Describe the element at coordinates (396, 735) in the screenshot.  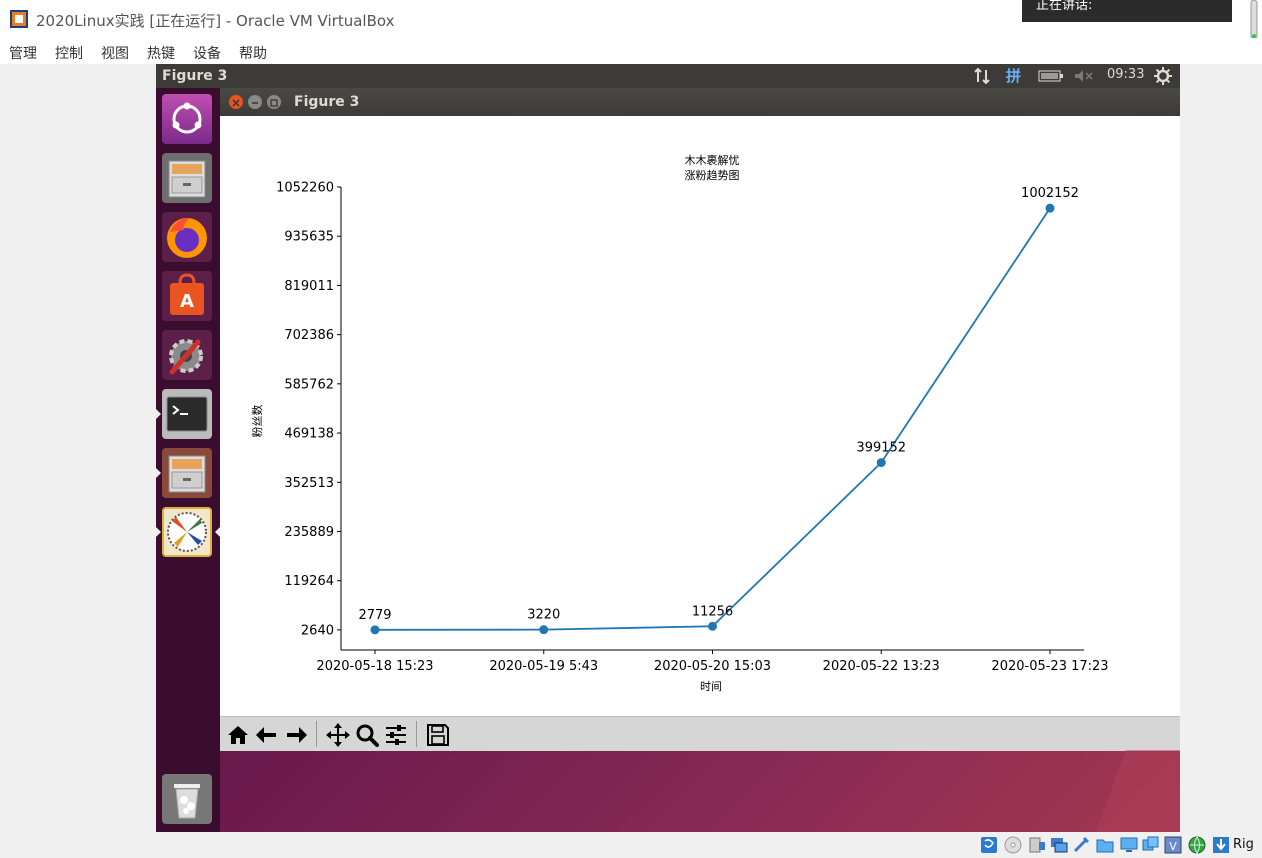
I see `configure-subplots-icon` at that location.